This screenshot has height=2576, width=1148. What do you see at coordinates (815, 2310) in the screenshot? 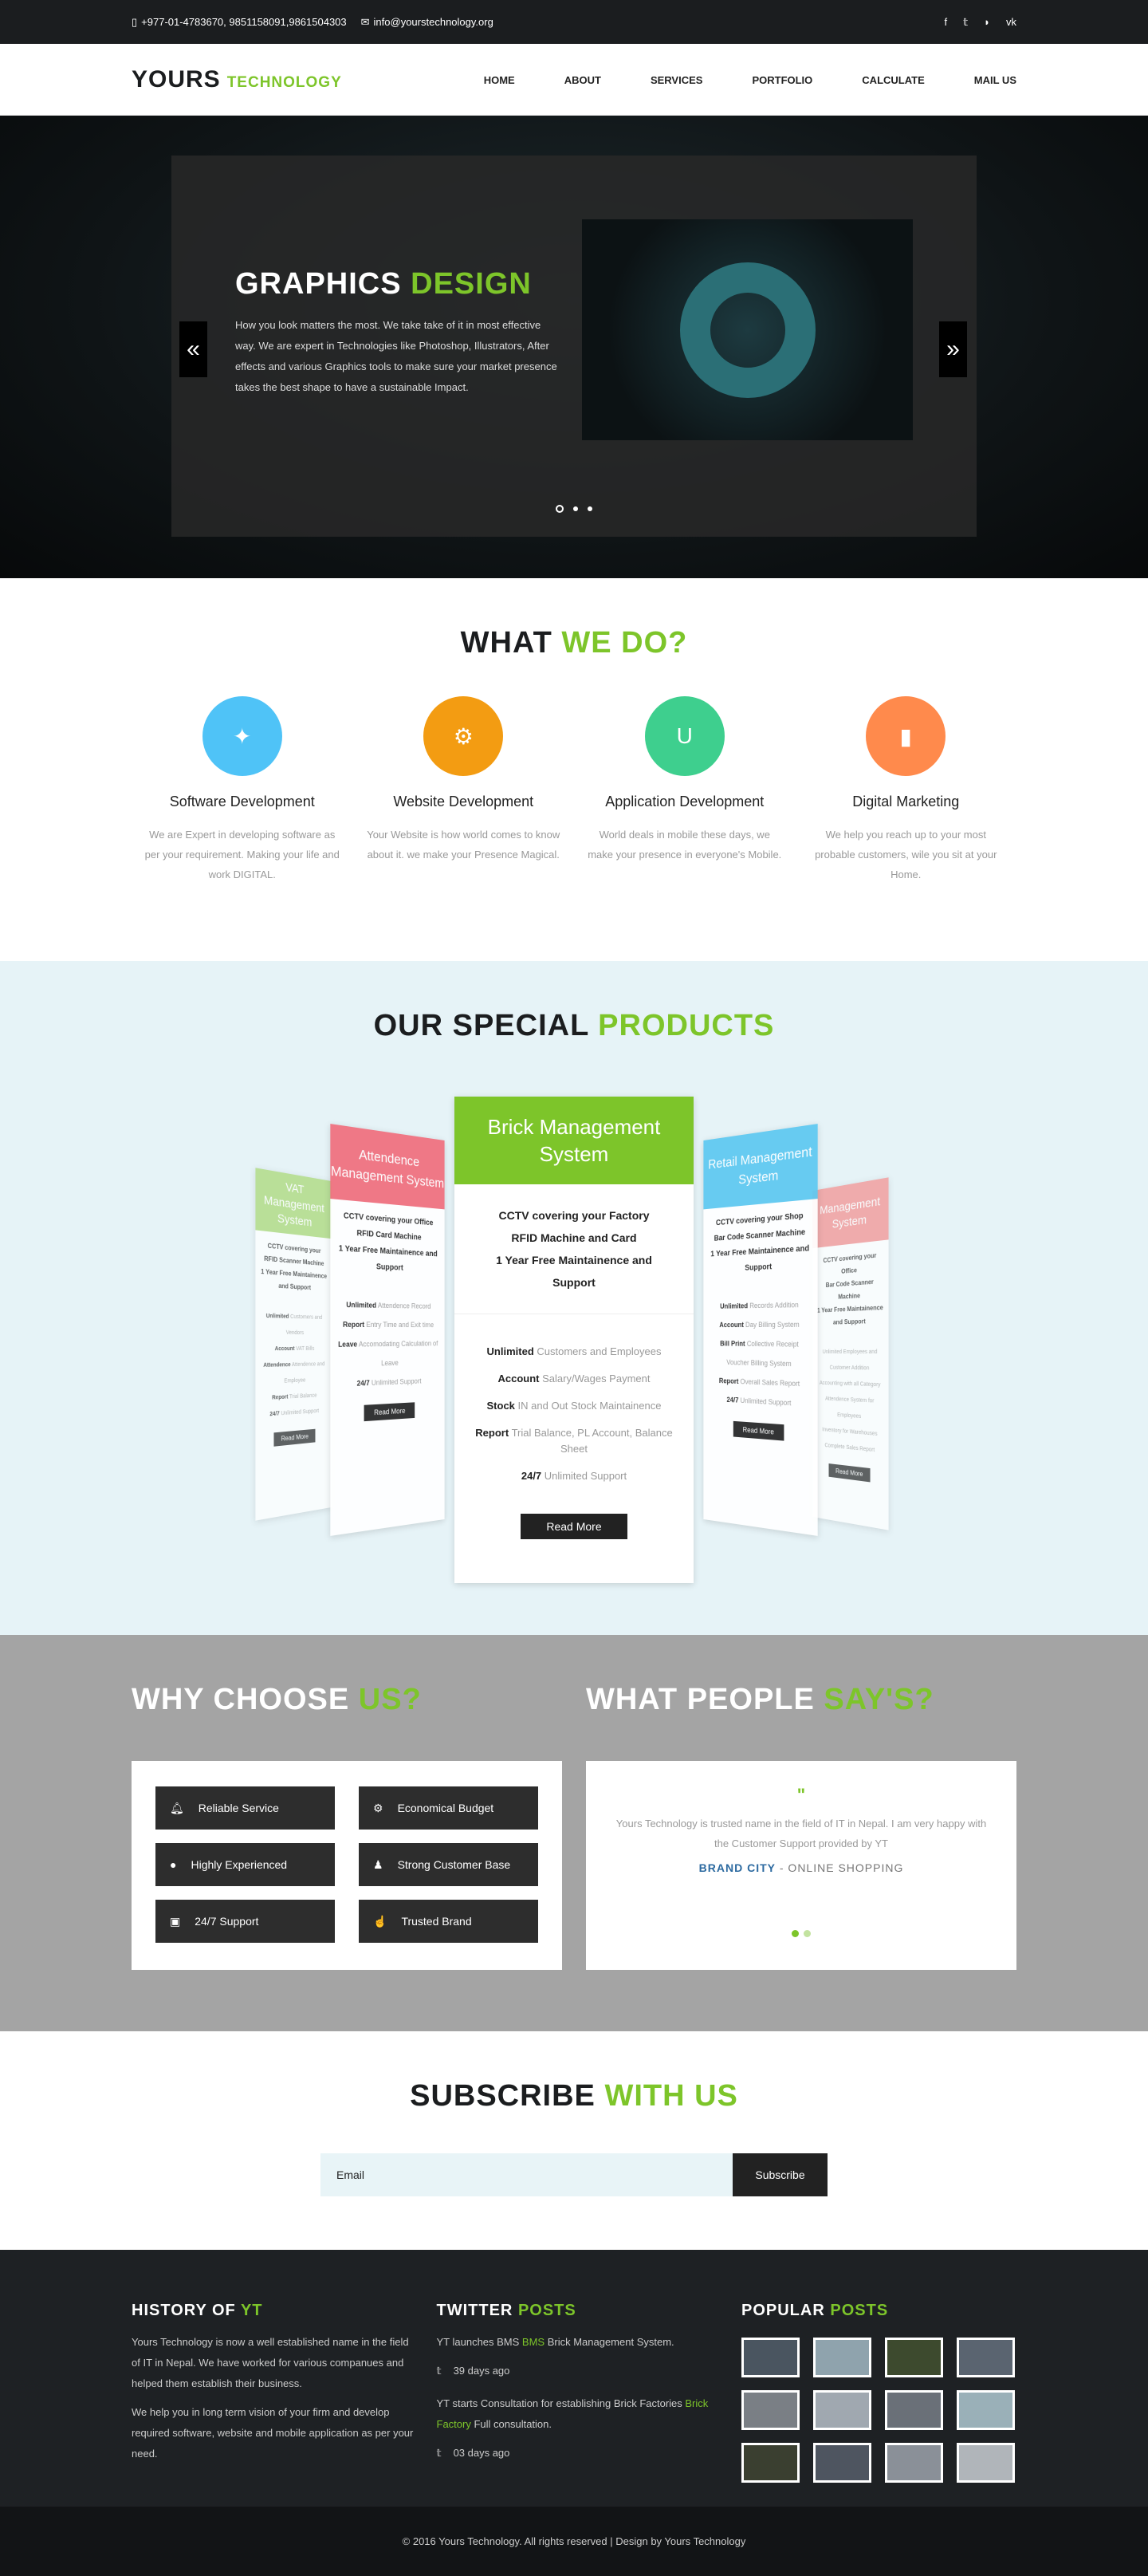
I see `footer-heading: POPULAR POSTS` at bounding box center [815, 2310].